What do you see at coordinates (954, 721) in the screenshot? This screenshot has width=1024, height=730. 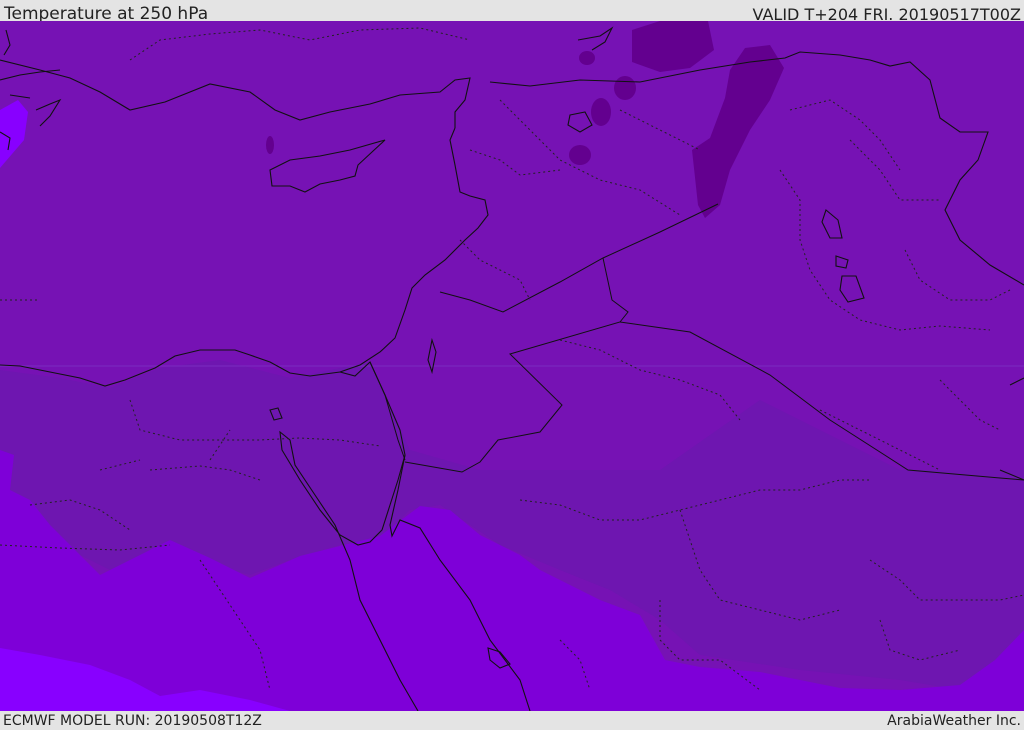 I see `credit-label: ArabiaWeather Inc.` at bounding box center [954, 721].